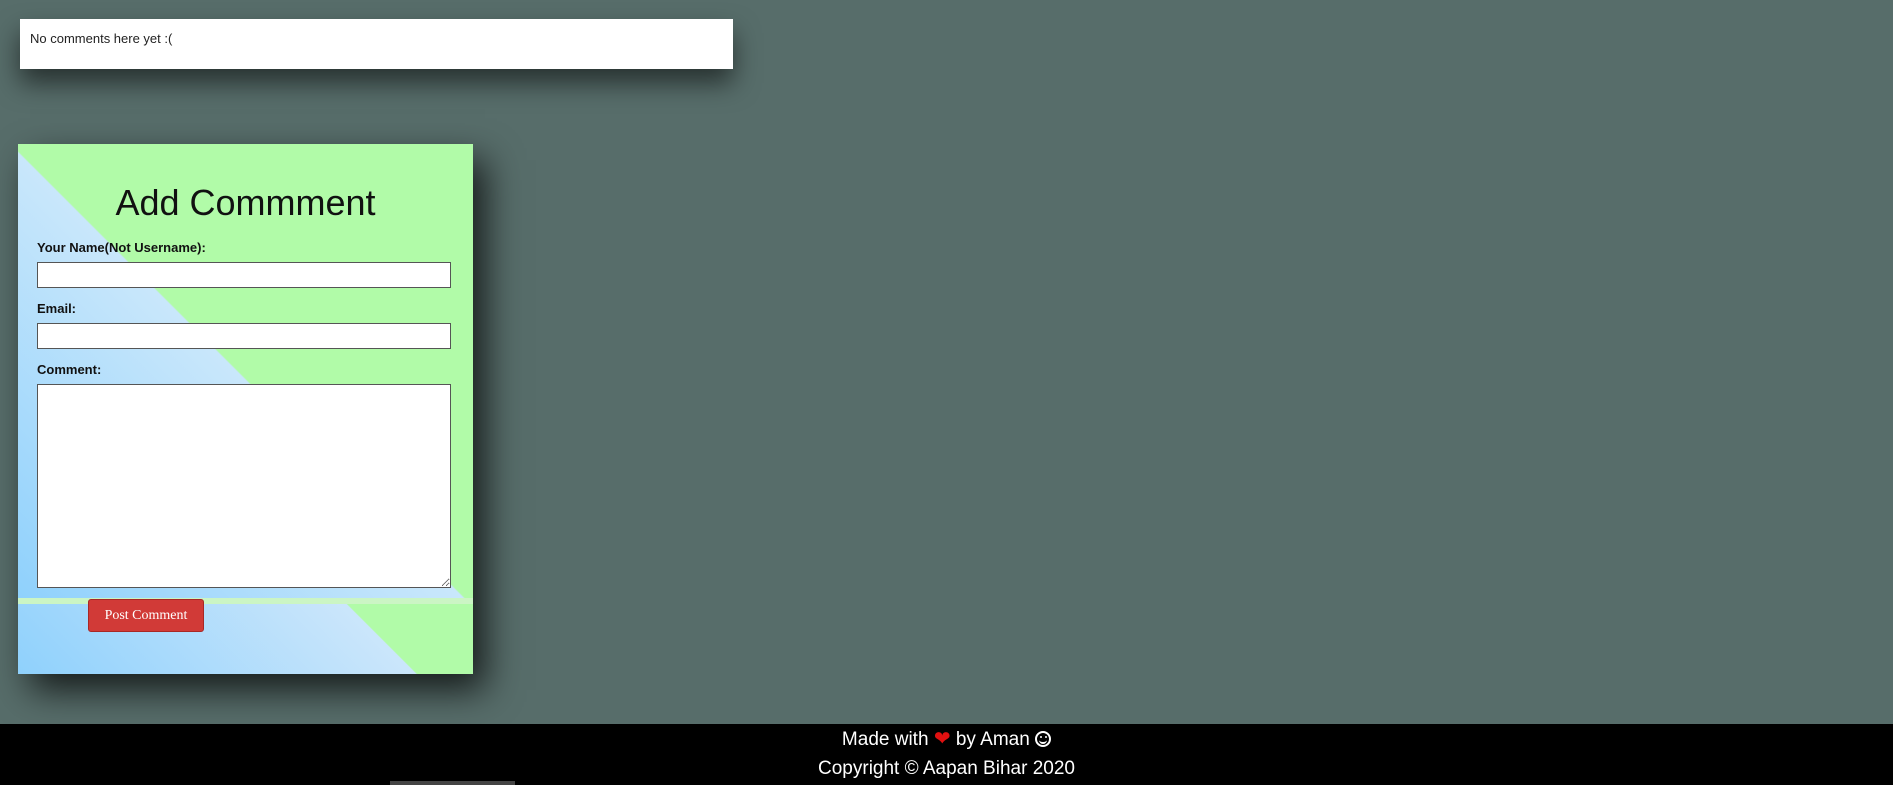 Image resolution: width=1893 pixels, height=785 pixels. Describe the element at coordinates (244, 275) in the screenshot. I see `name-input` at that location.